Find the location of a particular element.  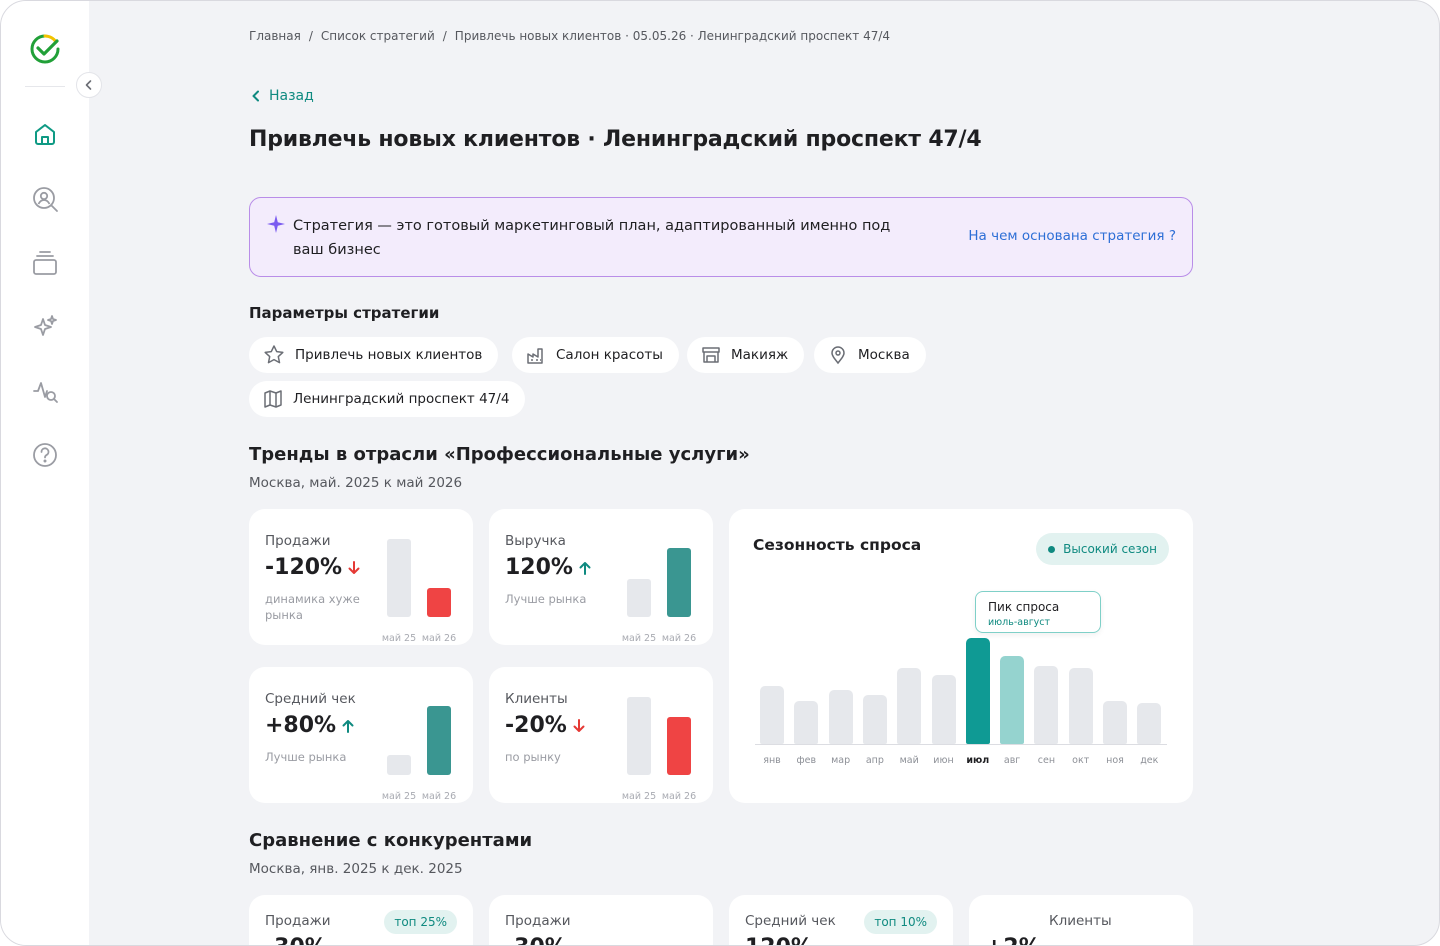

param-chip-service: Макияж is located at coordinates (746, 355).